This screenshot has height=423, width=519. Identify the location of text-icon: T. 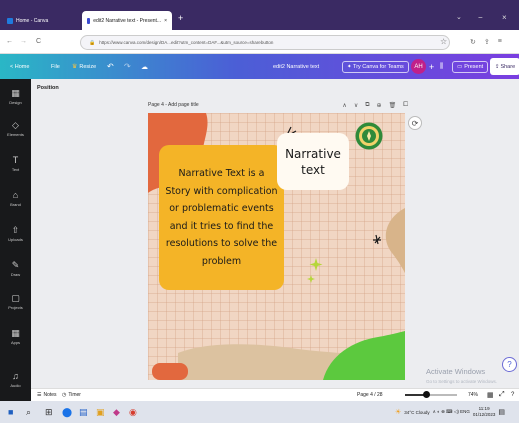
(15, 160).